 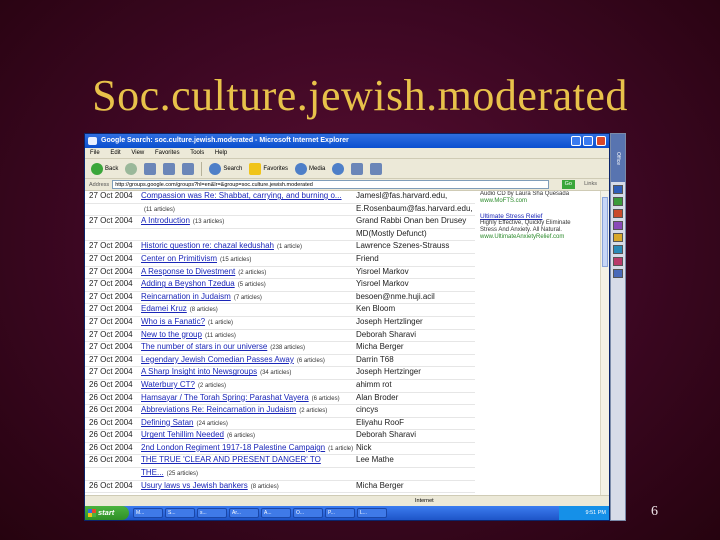 What do you see at coordinates (188, 271) in the screenshot?
I see `thread-subject-link: A Response to Divestment` at bounding box center [188, 271].